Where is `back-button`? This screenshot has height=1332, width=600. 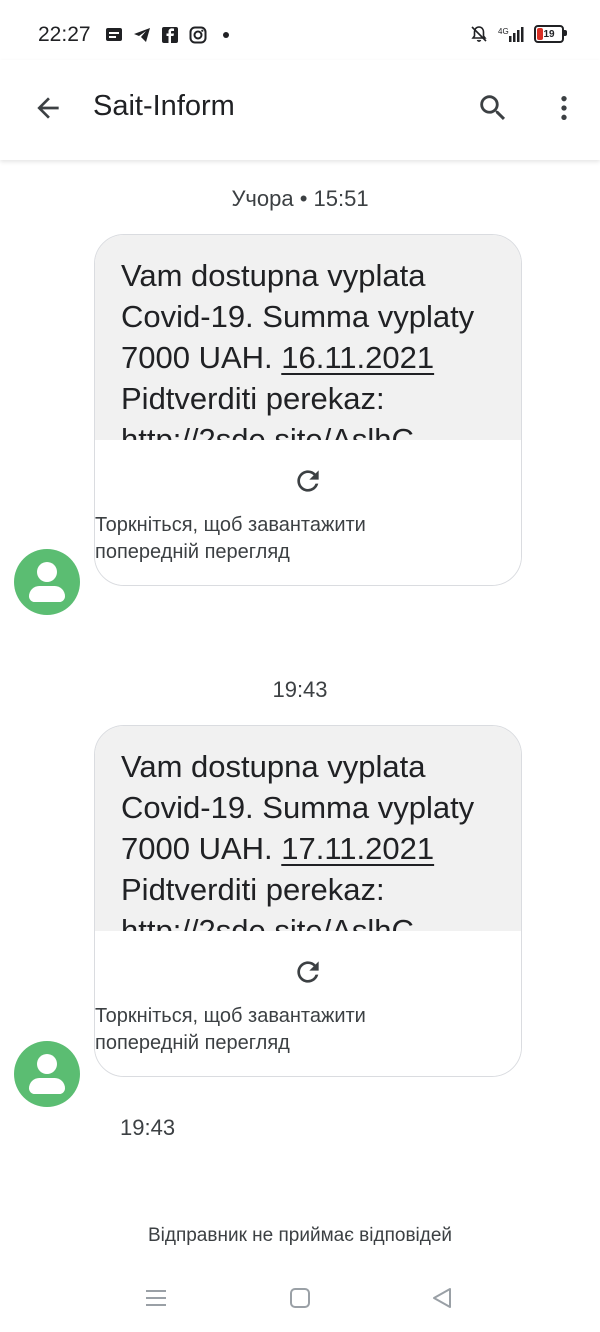 back-button is located at coordinates (48, 108).